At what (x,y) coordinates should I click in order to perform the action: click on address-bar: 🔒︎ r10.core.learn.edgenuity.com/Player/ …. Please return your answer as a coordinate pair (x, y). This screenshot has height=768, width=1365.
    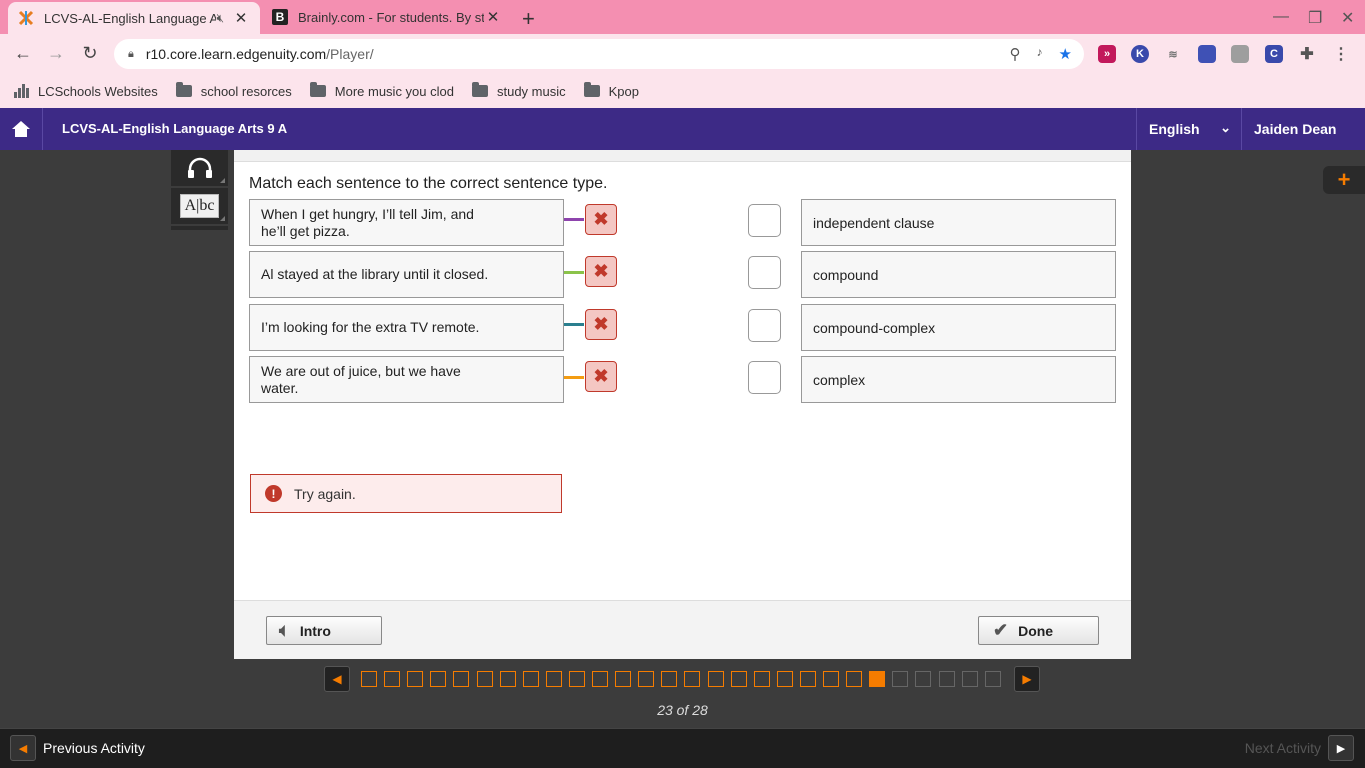
    Looking at the image, I should click on (599, 54).